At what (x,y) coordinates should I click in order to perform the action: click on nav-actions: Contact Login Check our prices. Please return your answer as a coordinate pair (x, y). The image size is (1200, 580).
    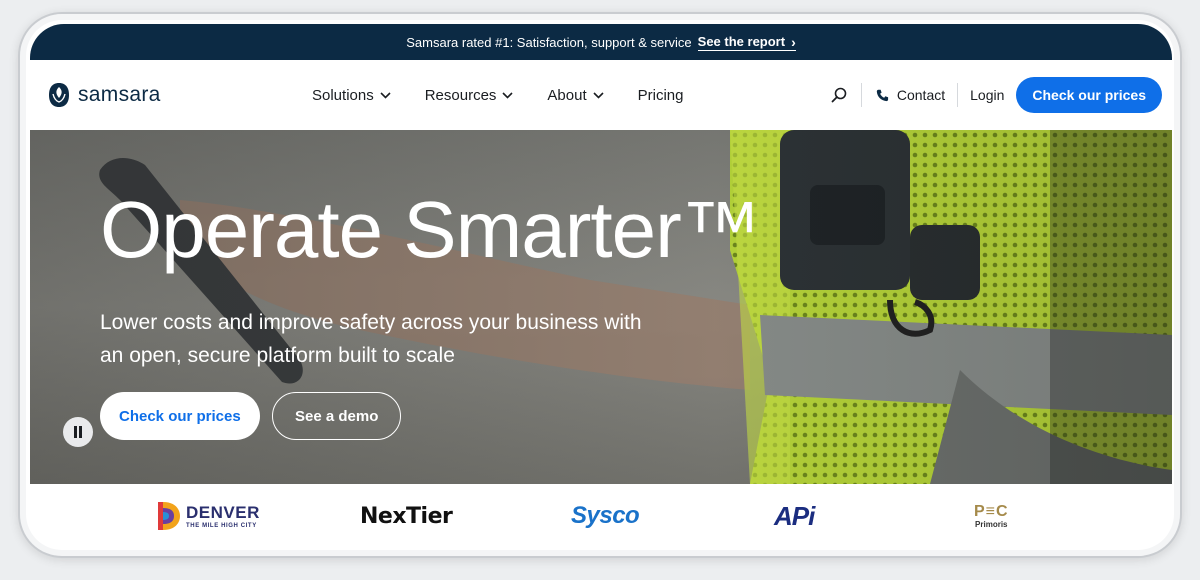
    Looking at the image, I should click on (996, 95).